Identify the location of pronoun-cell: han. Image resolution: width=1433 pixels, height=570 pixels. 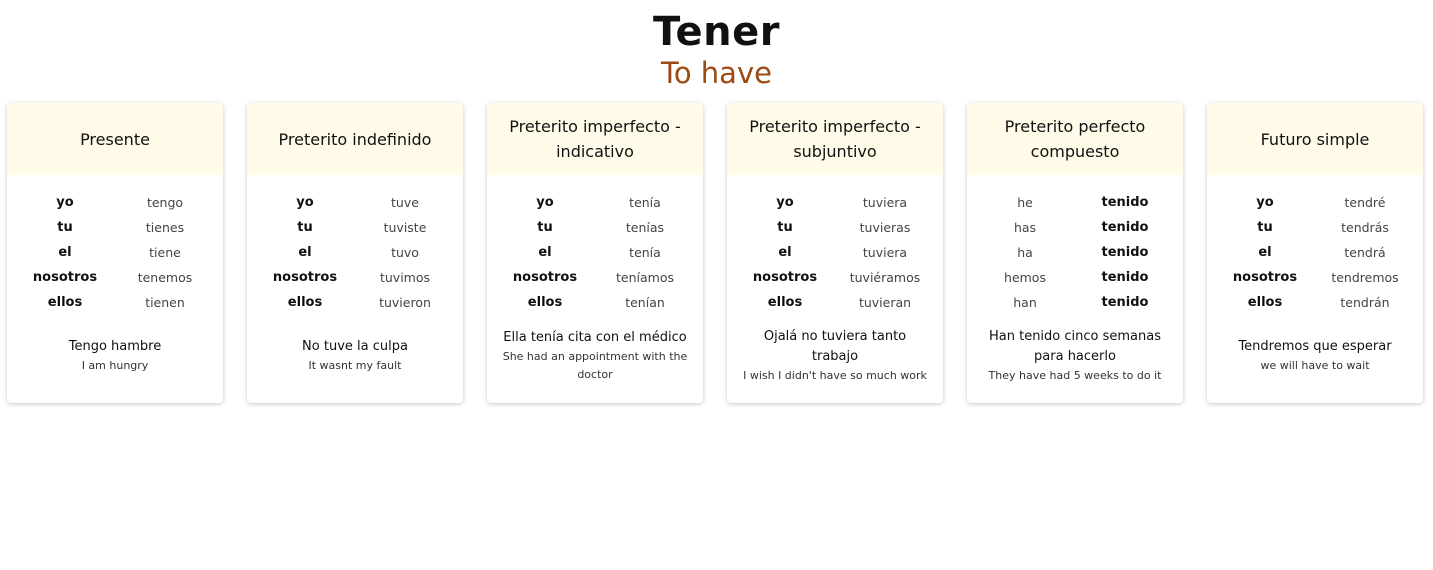
(1025, 302).